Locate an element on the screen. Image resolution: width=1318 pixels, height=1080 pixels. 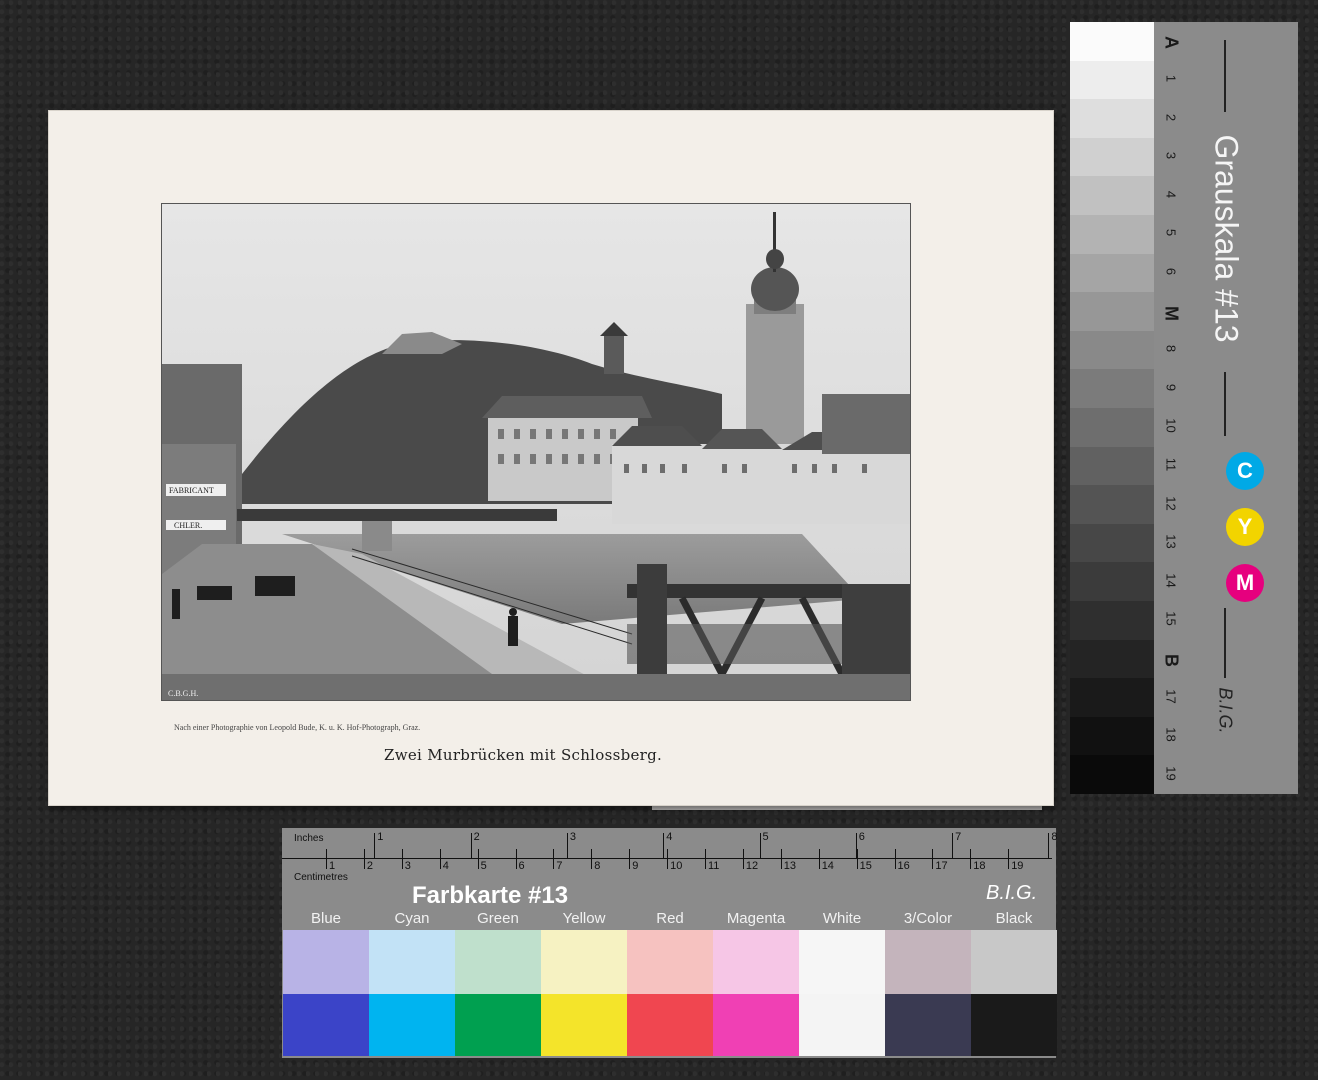
swatch-label: Yellow is located at coordinates (584, 918).